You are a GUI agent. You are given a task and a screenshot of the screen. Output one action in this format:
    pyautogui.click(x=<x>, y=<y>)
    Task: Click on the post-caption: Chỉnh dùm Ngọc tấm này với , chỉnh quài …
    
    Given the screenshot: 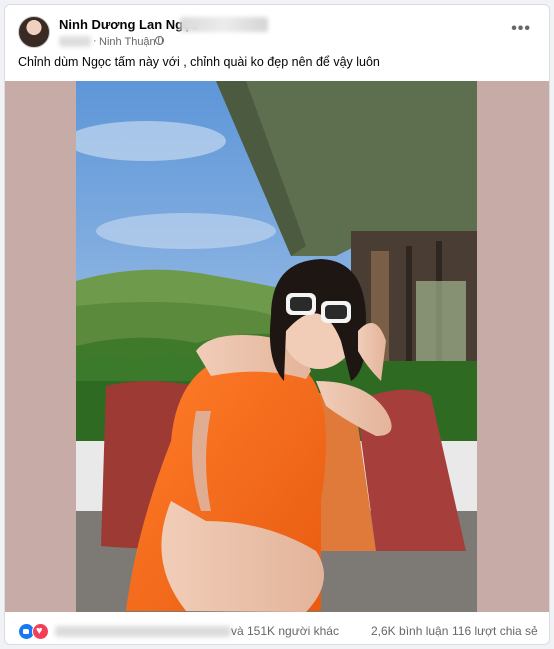 What is the action you would take?
    pyautogui.click(x=199, y=62)
    